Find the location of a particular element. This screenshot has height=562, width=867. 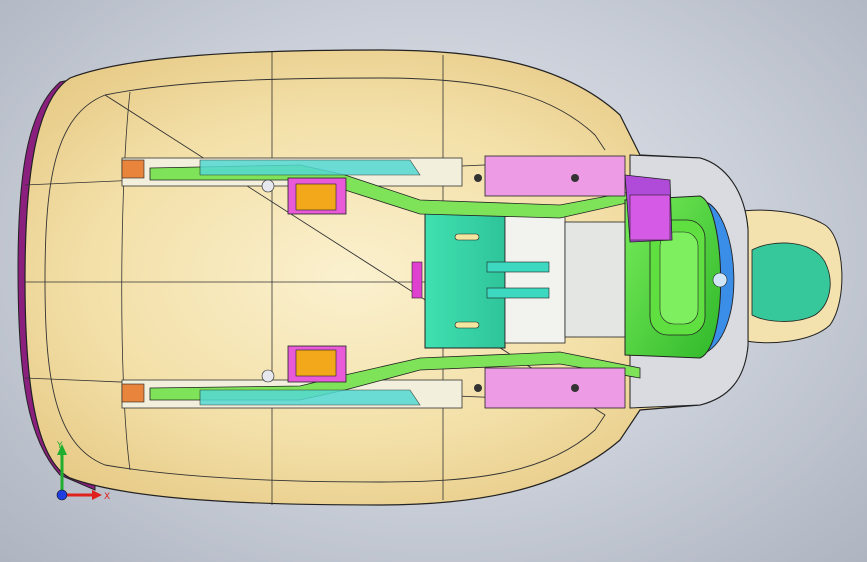

center-frame is located at coordinates (518, 278).